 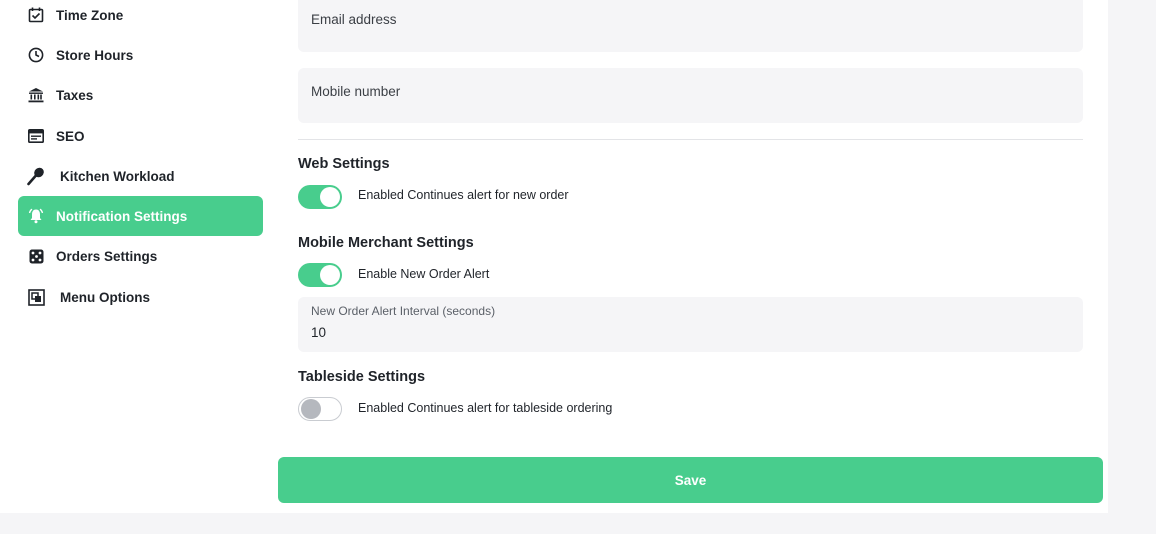 I want to click on menu-frame-icon, so click(x=36, y=297).